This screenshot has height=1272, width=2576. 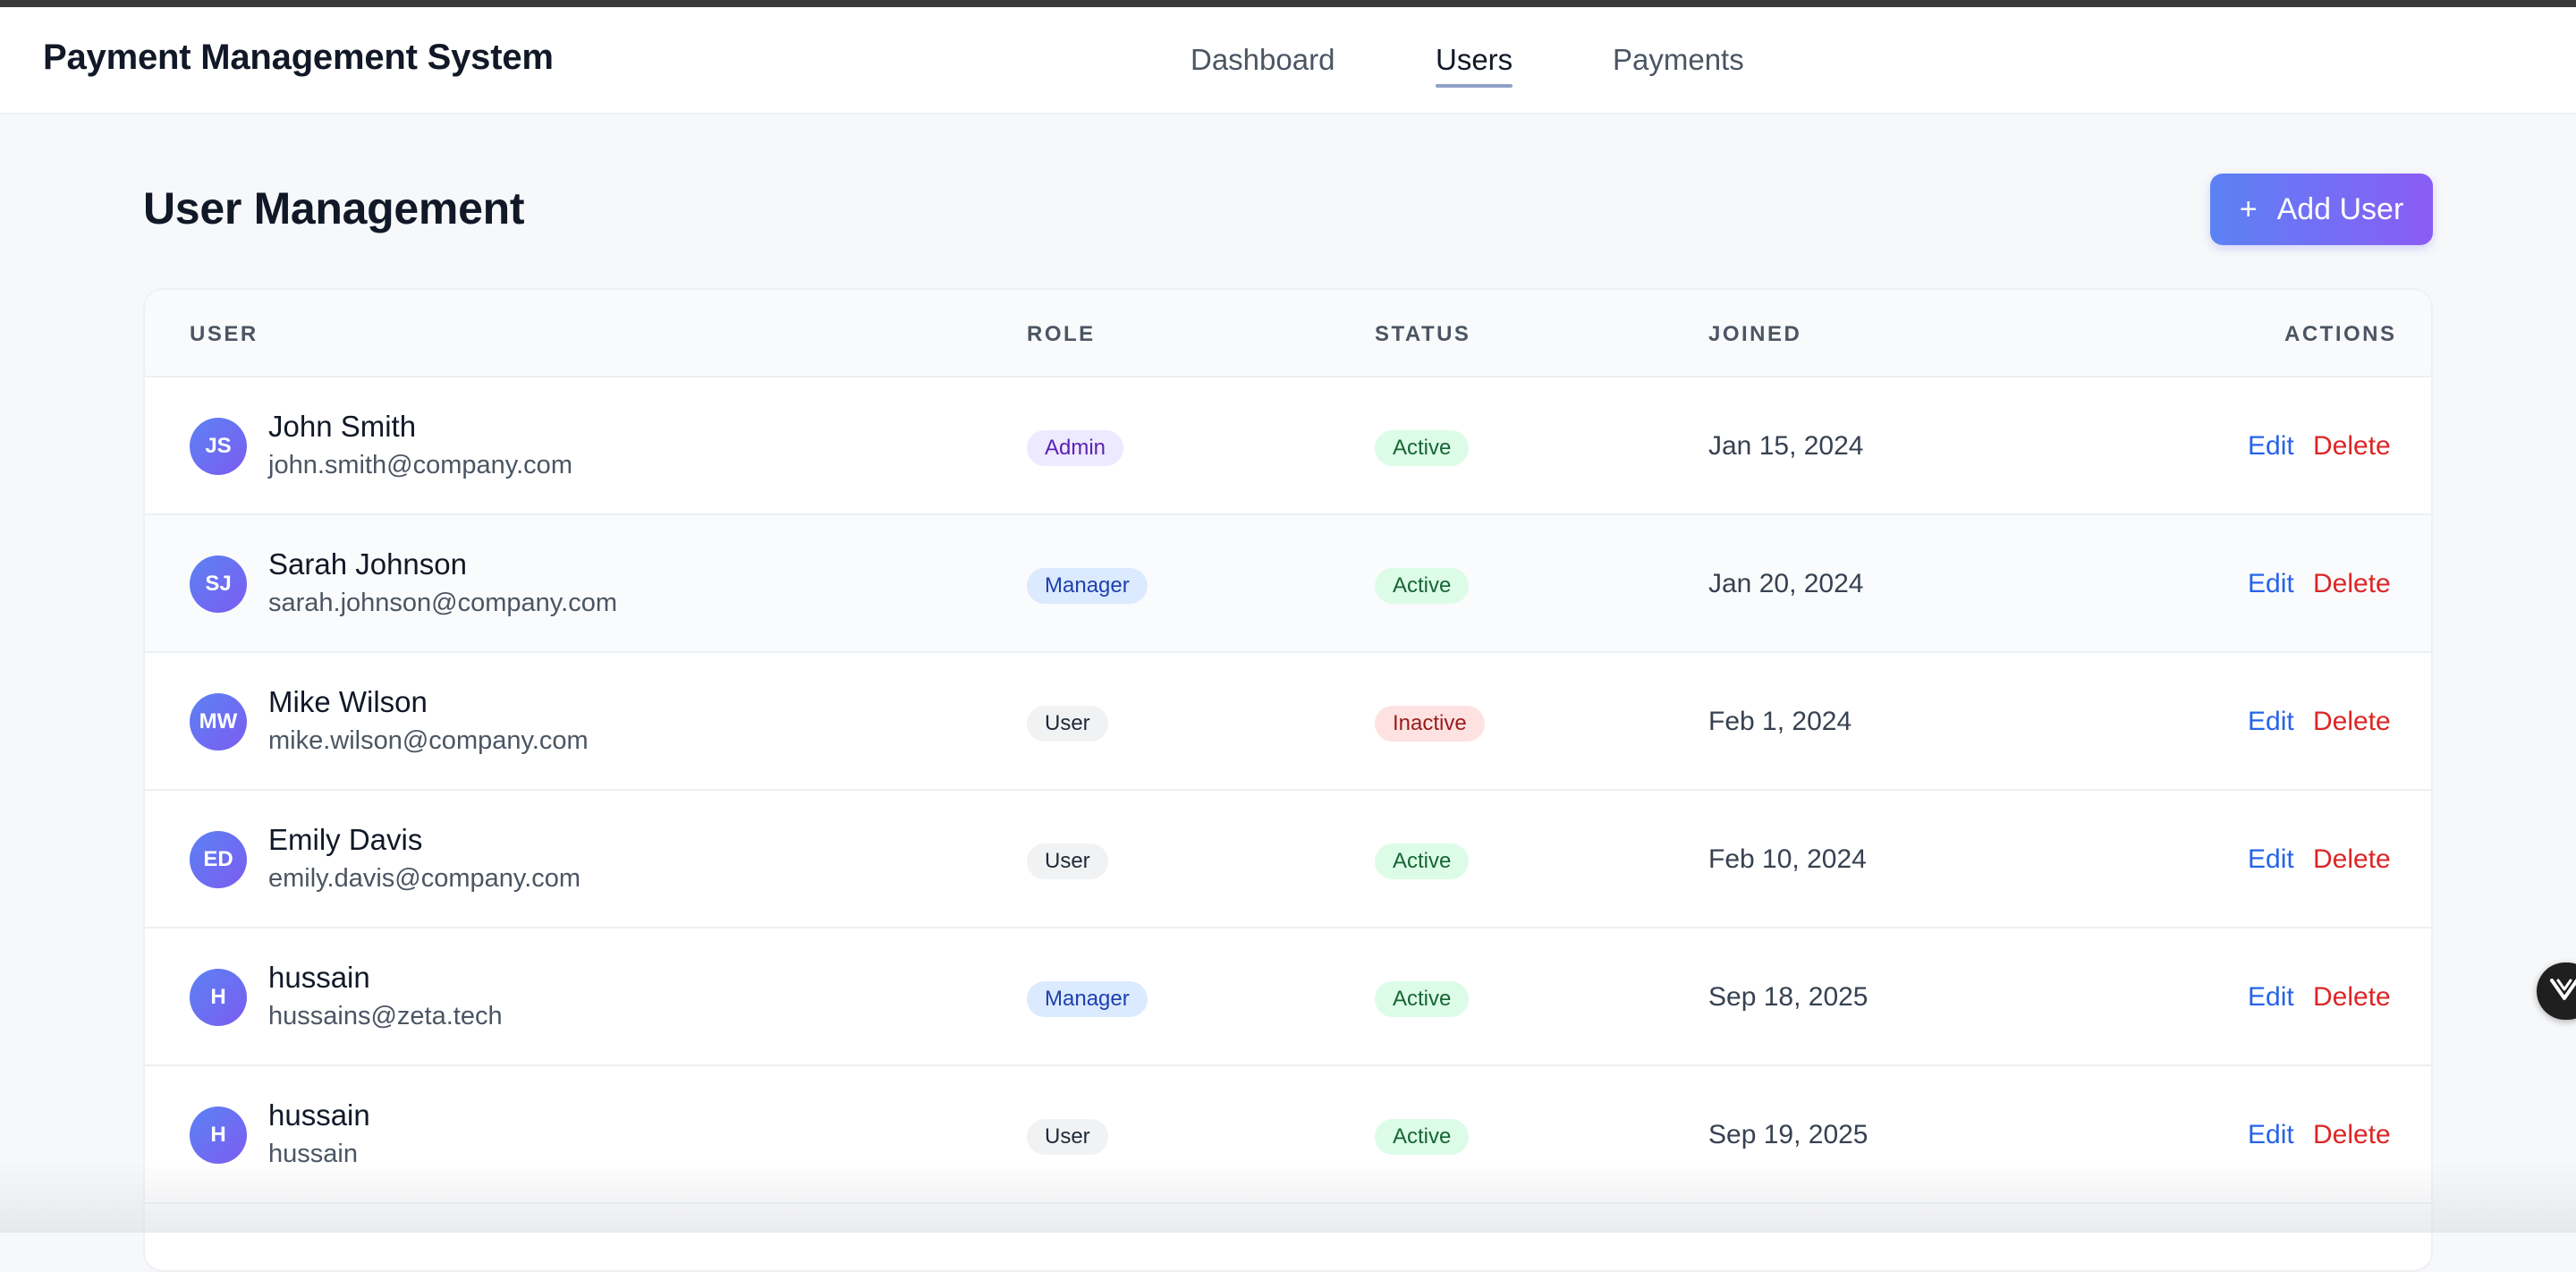 I want to click on add-user-button: + Add User, so click(x=2321, y=209).